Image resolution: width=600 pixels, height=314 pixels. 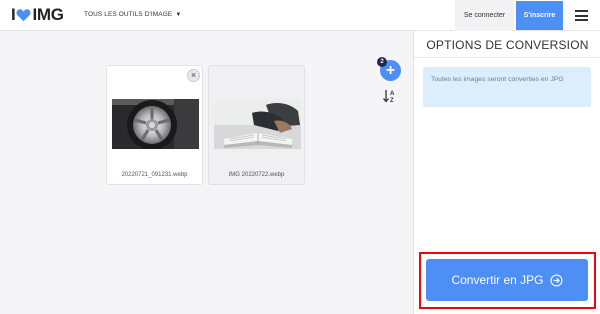 I want to click on wheel-photo-thumbnail, so click(x=155, y=124).